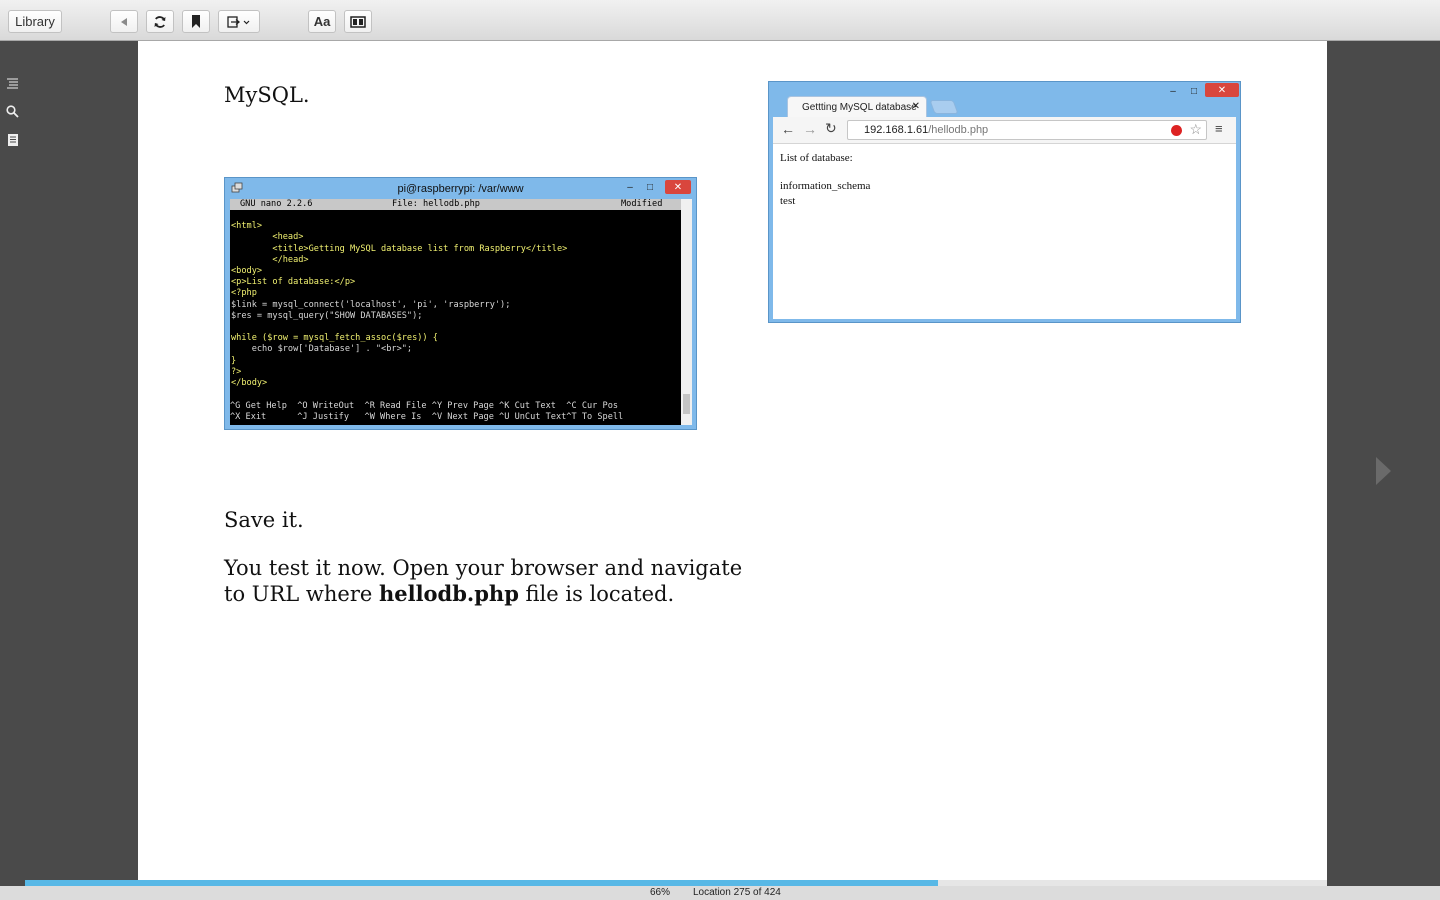  Describe the element at coordinates (825, 186) in the screenshot. I see `database-item: information_schema` at that location.